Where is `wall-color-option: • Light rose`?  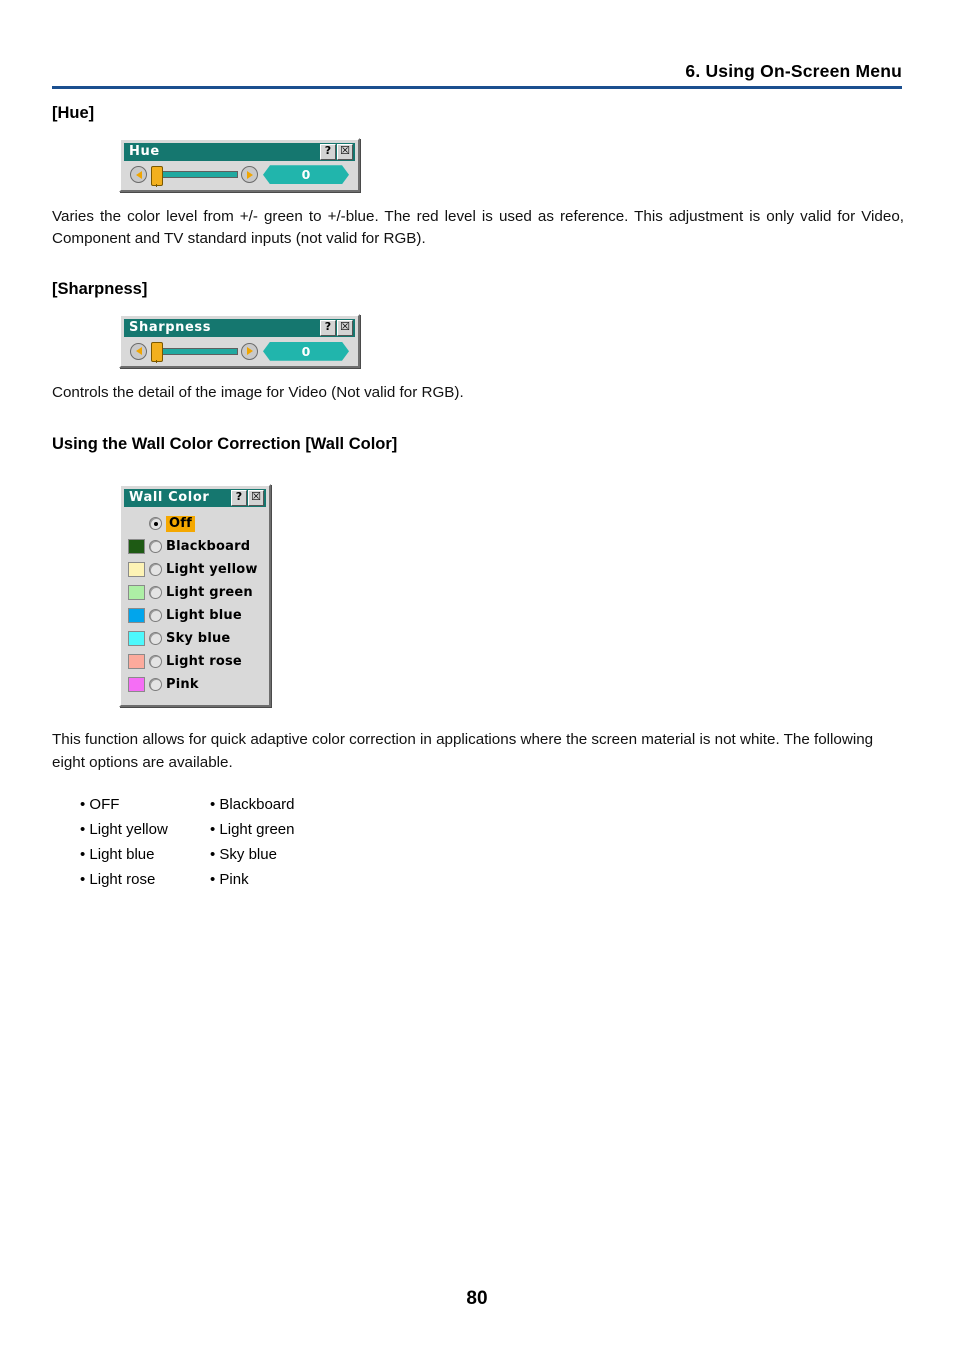 wall-color-option: • Light rose is located at coordinates (118, 880).